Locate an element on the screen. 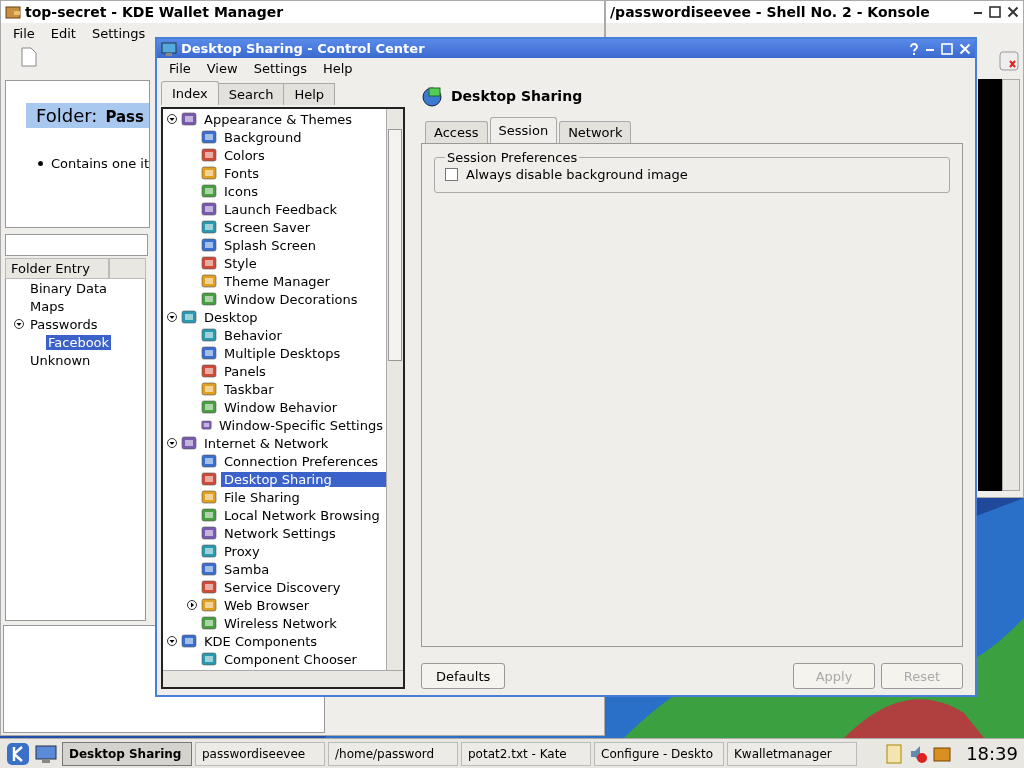  tree-item: Theme Manager is located at coordinates (303, 281).